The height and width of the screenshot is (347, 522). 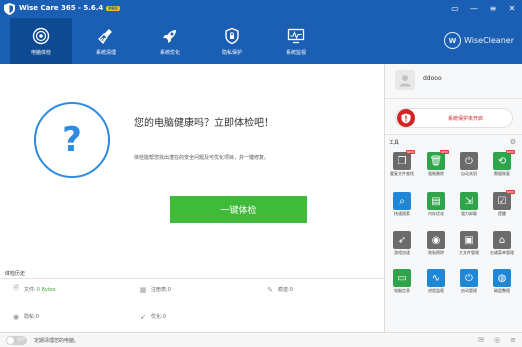 I want to click on tool-label: 启动管理, so click(x=469, y=290).